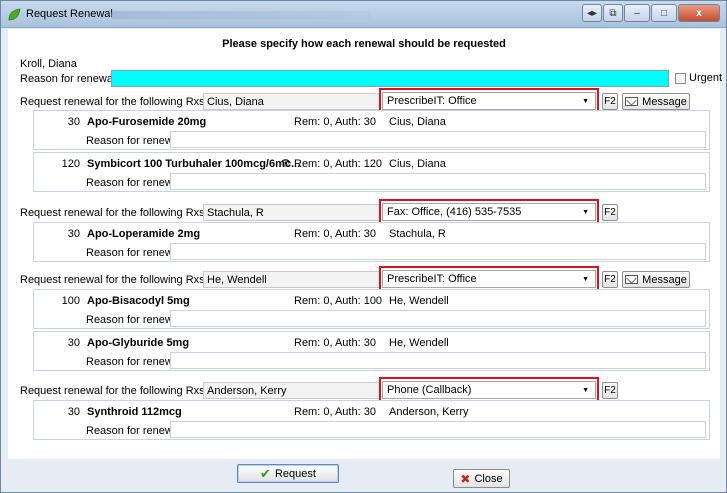  I want to click on prescriber-field: He, Wendell, so click(291, 279).